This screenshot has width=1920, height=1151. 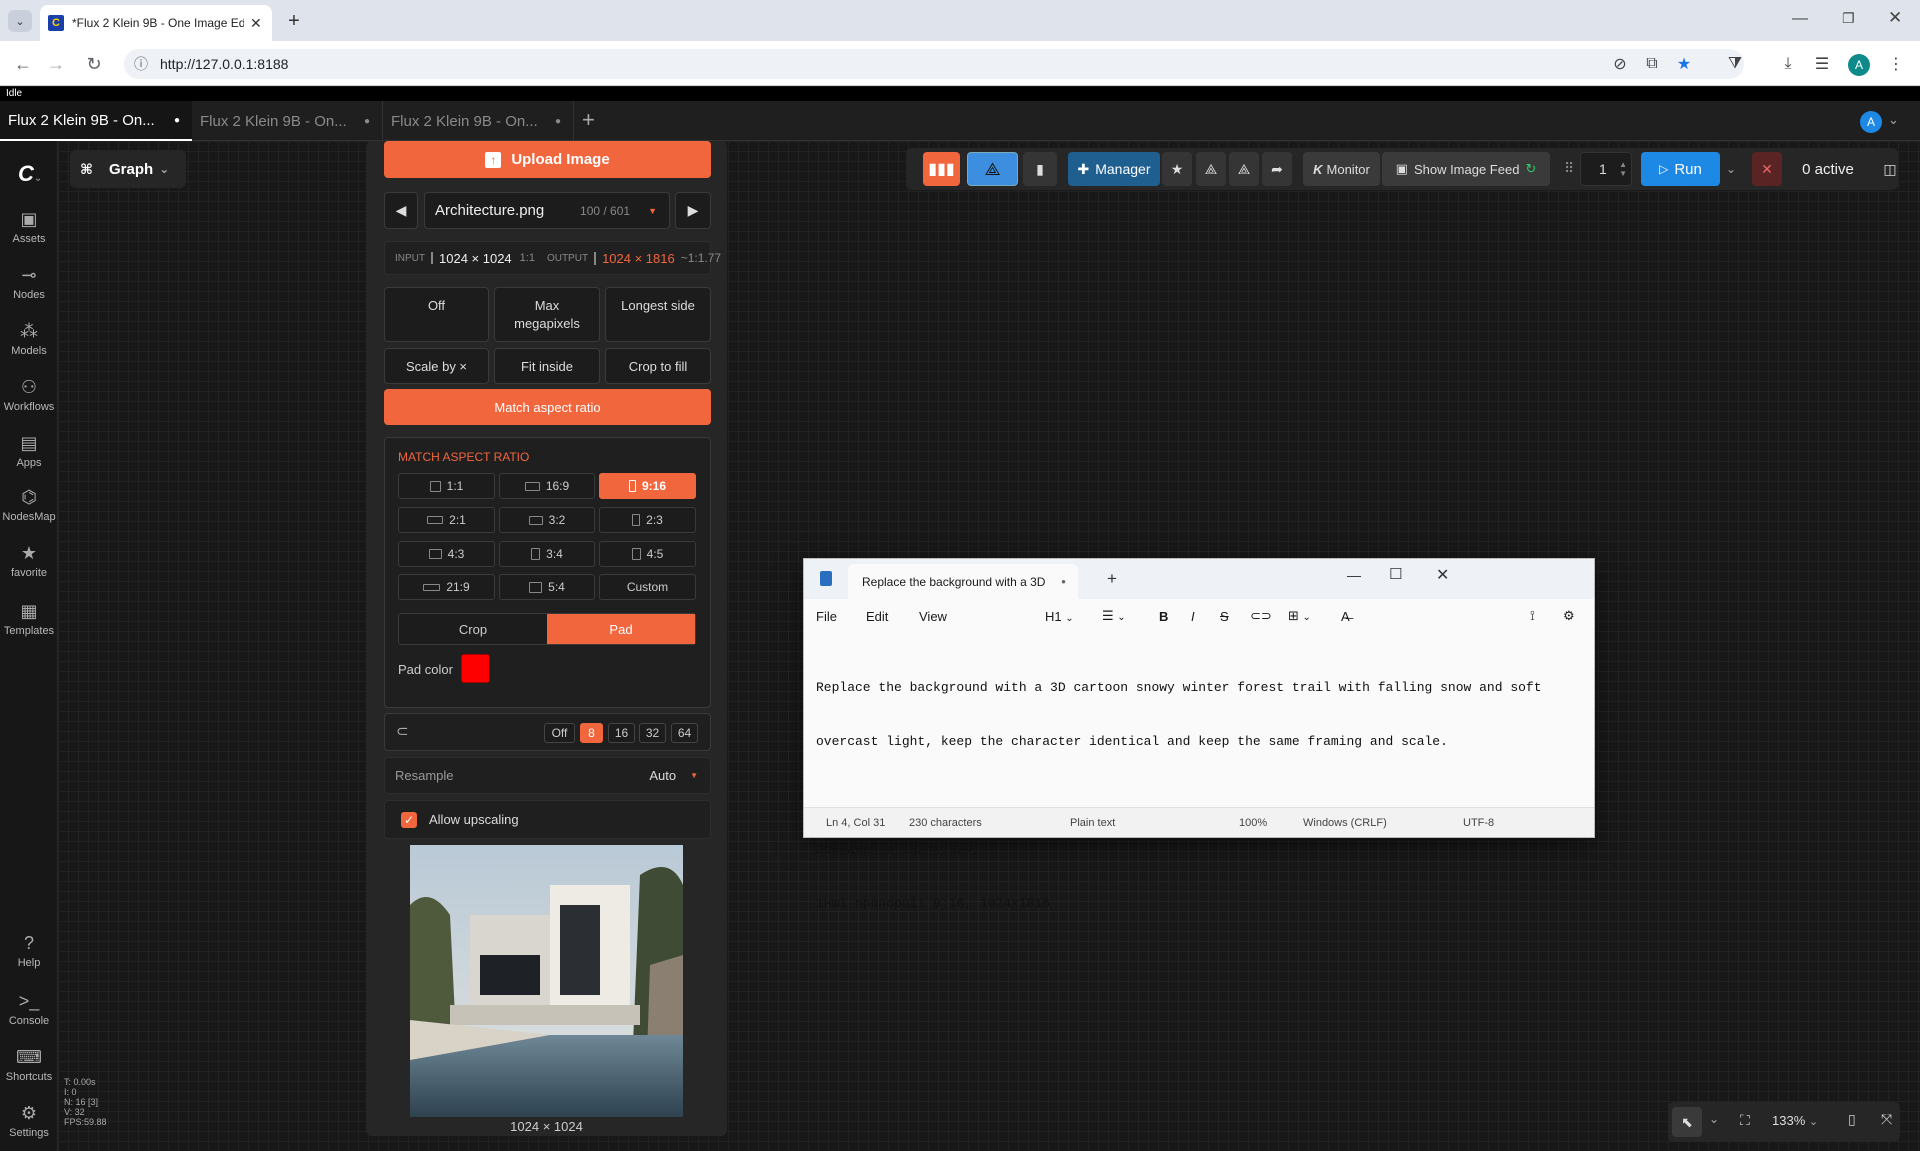 I want to click on mode-longest-side-button: Longest side, so click(x=658, y=314).